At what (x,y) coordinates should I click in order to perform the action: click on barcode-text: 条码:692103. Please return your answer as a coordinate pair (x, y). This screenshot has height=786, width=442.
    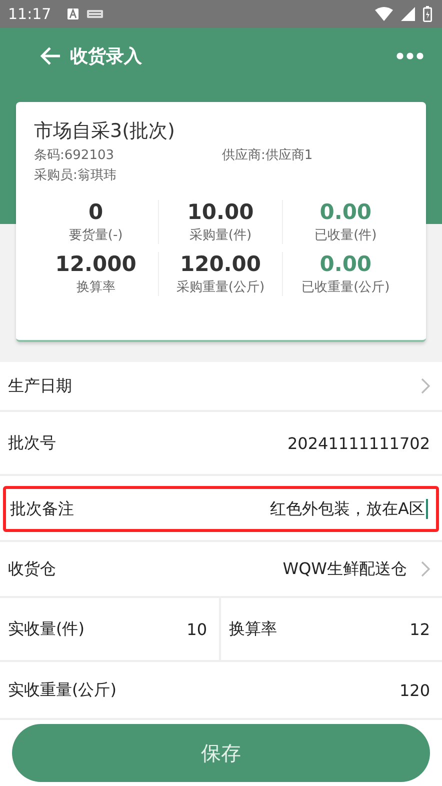
    Looking at the image, I should click on (75, 155).